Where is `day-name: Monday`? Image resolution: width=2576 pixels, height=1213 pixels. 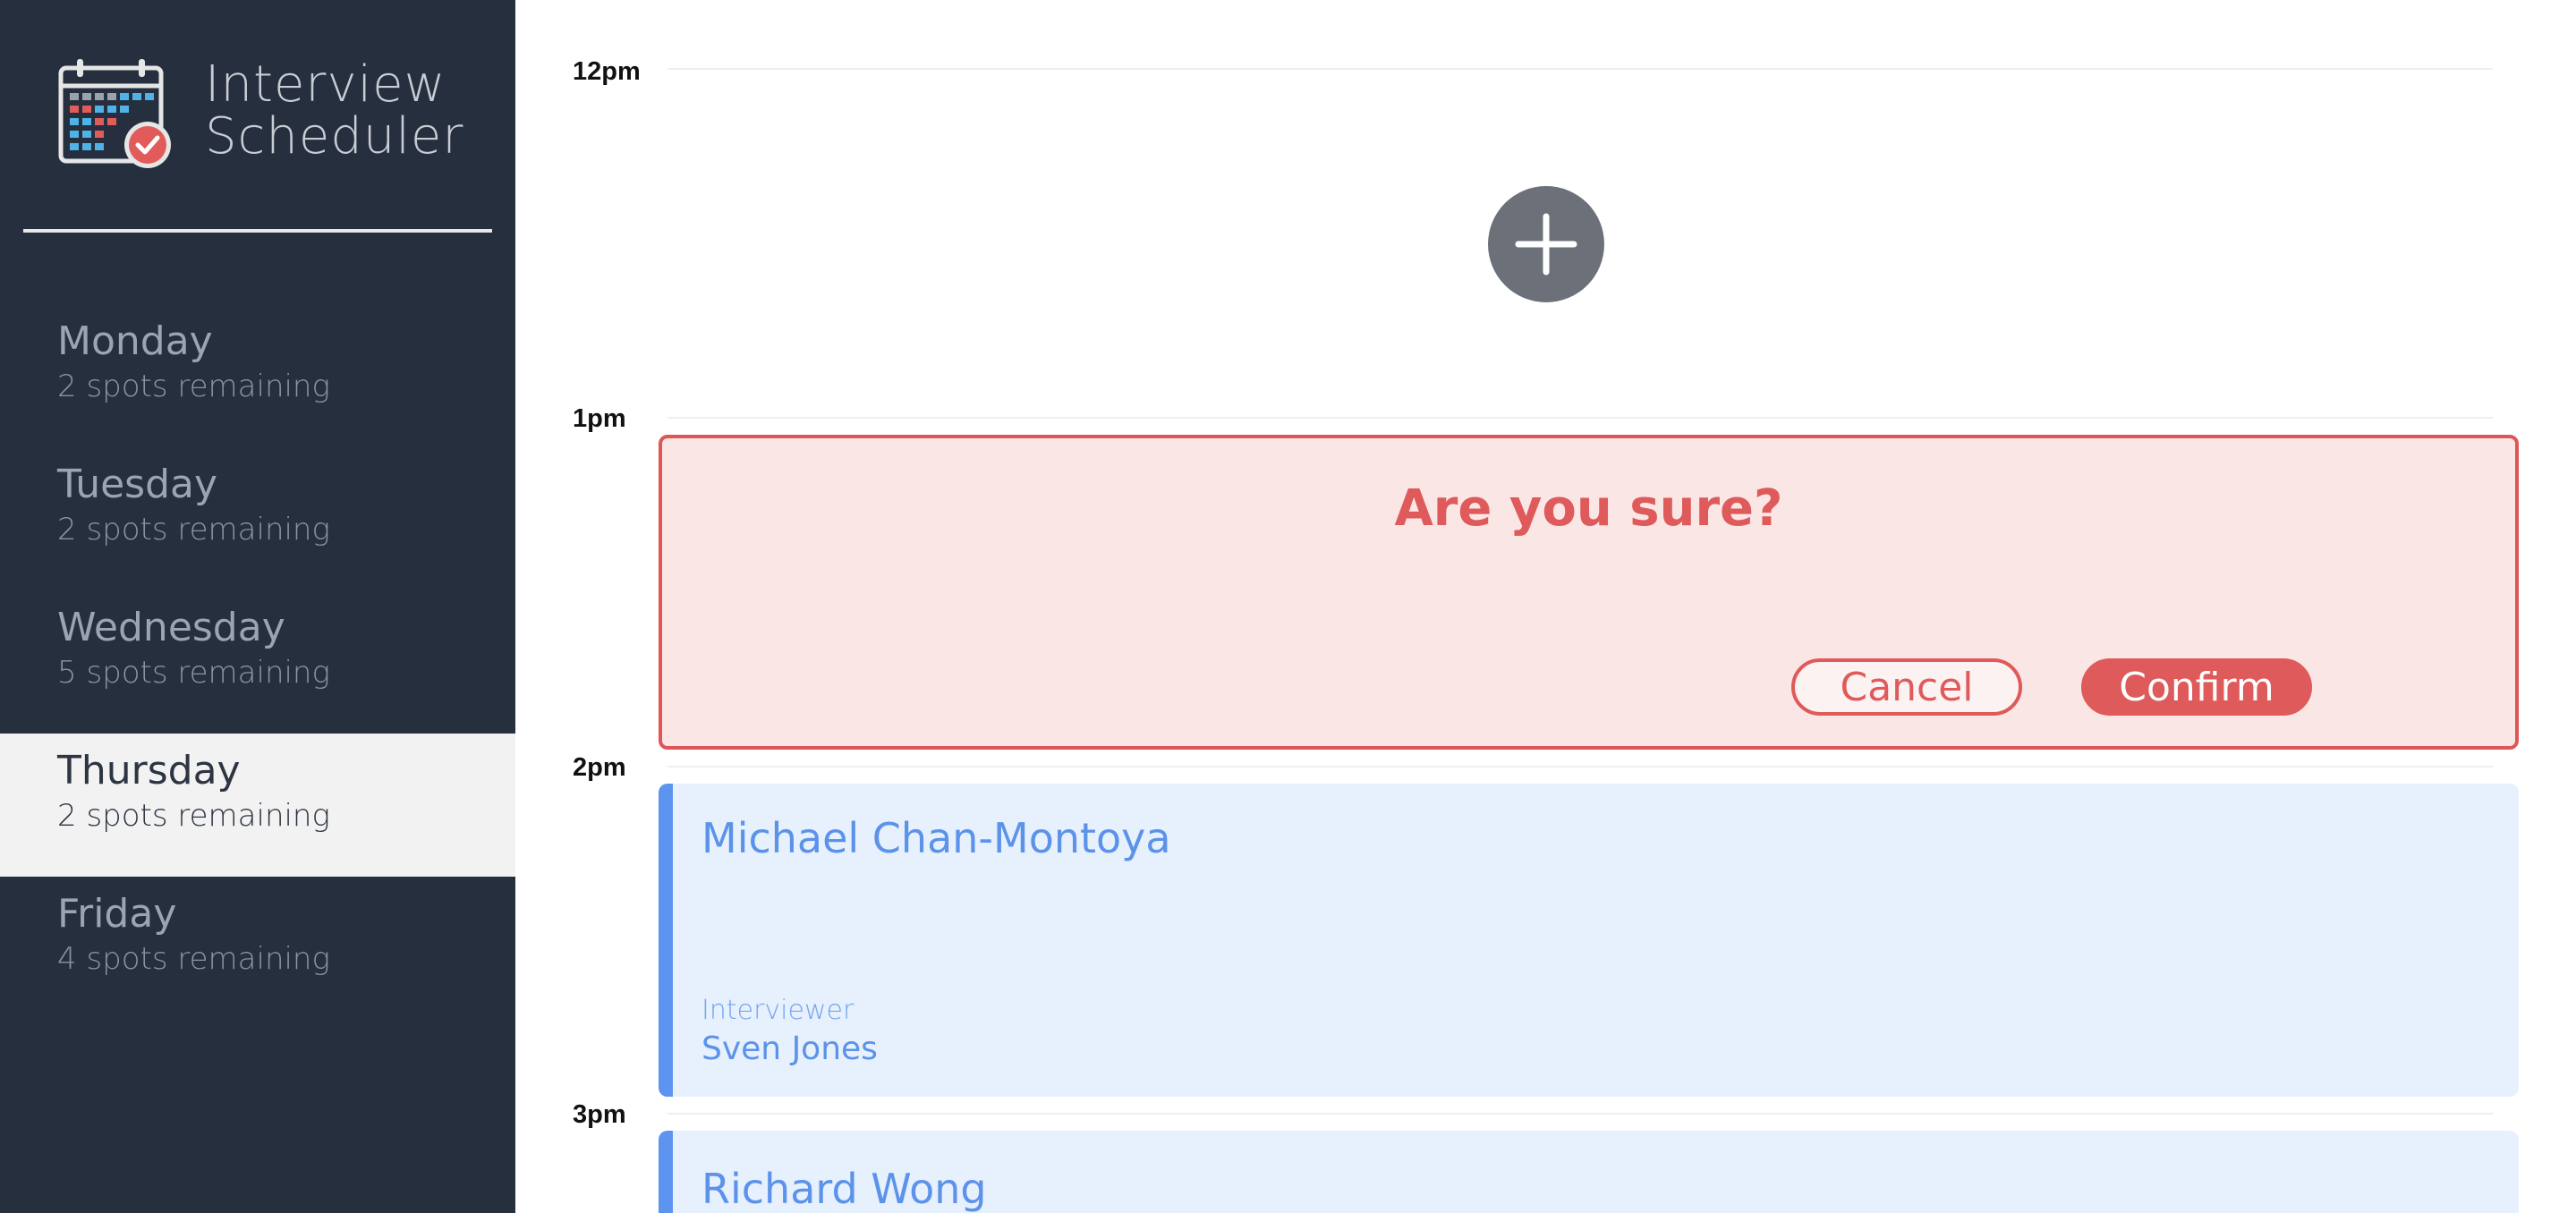 day-name: Monday is located at coordinates (135, 341).